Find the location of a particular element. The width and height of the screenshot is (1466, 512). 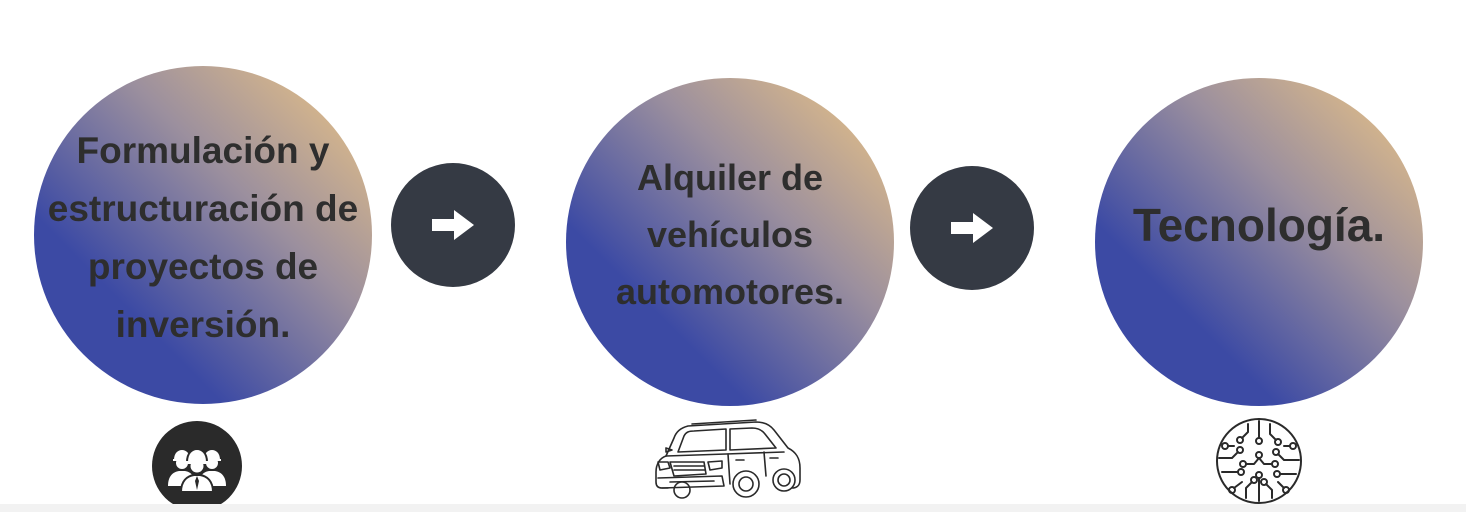

step-label-alquiler: Alquiler de vehículos automotores. is located at coordinates (730, 234).